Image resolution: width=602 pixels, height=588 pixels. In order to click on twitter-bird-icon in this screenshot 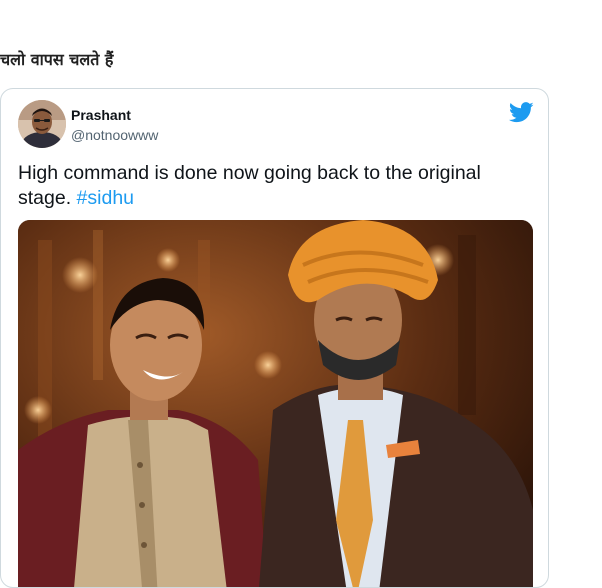, I will do `click(521, 112)`.